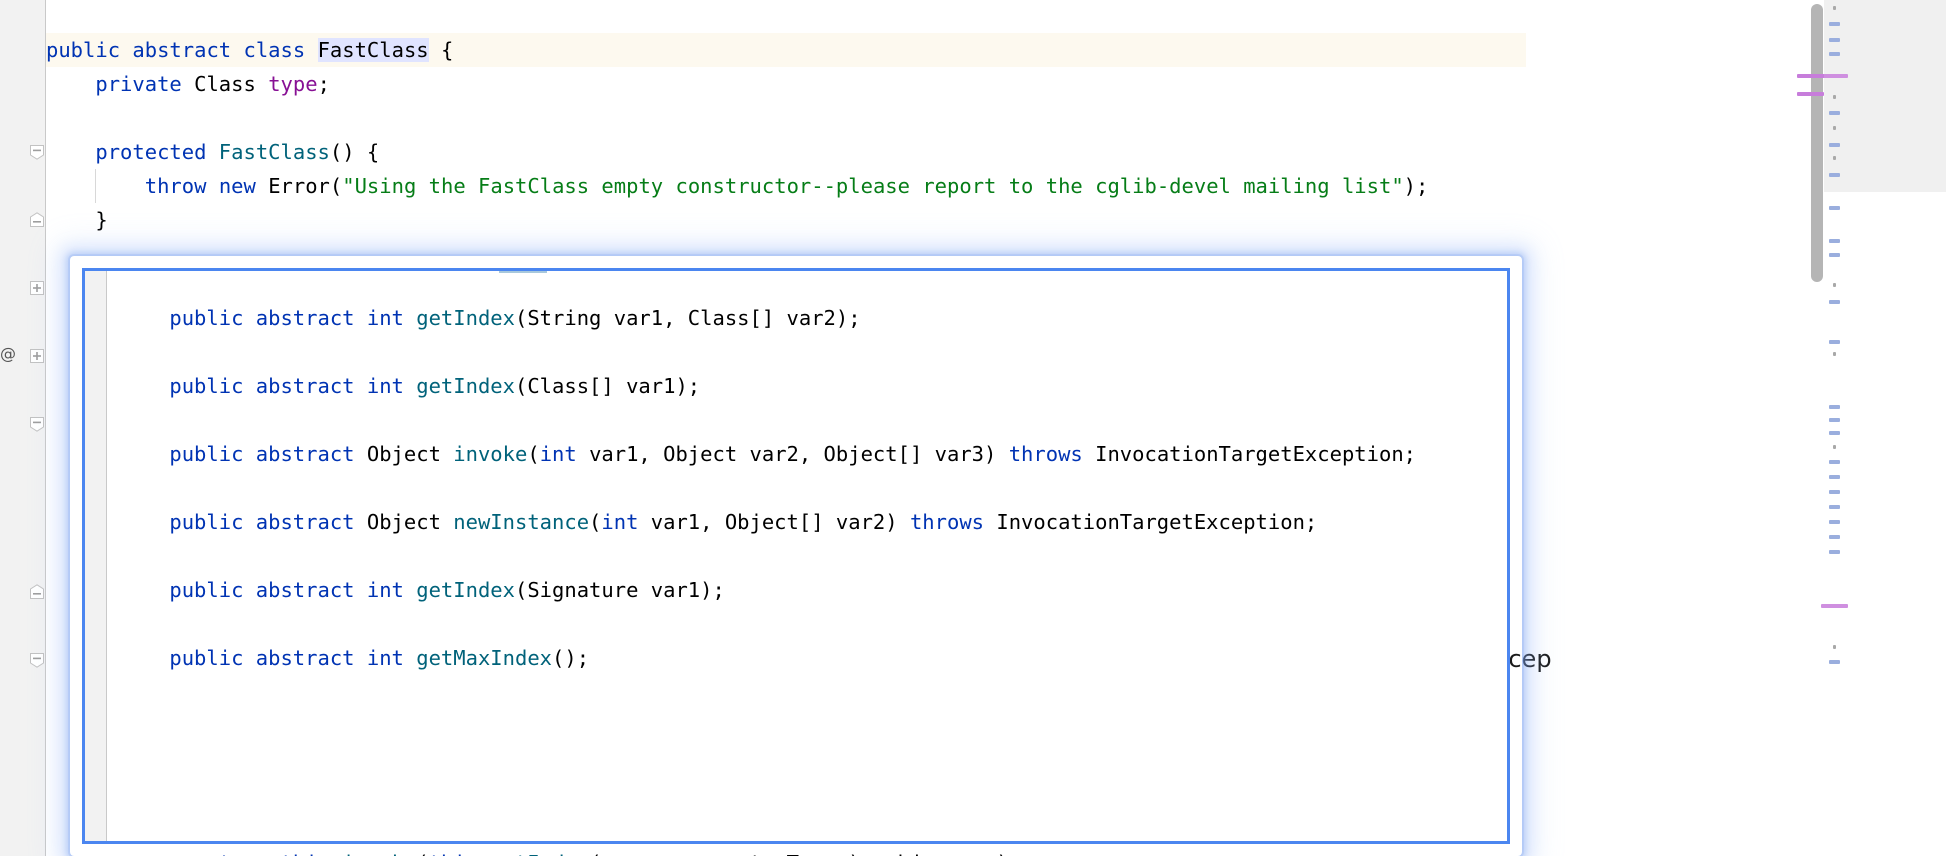  I want to click on scrollbar-thumb, so click(1817, 143).